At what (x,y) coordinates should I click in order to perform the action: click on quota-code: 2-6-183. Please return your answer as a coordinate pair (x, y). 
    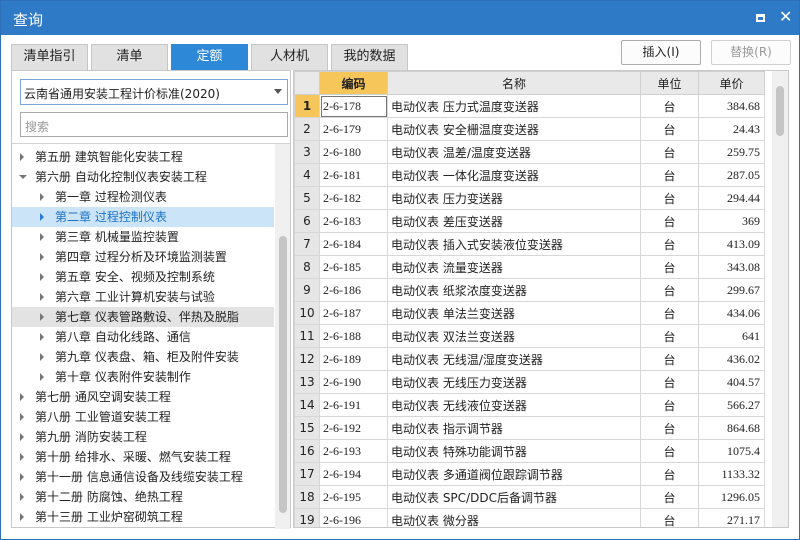
    Looking at the image, I should click on (353, 221).